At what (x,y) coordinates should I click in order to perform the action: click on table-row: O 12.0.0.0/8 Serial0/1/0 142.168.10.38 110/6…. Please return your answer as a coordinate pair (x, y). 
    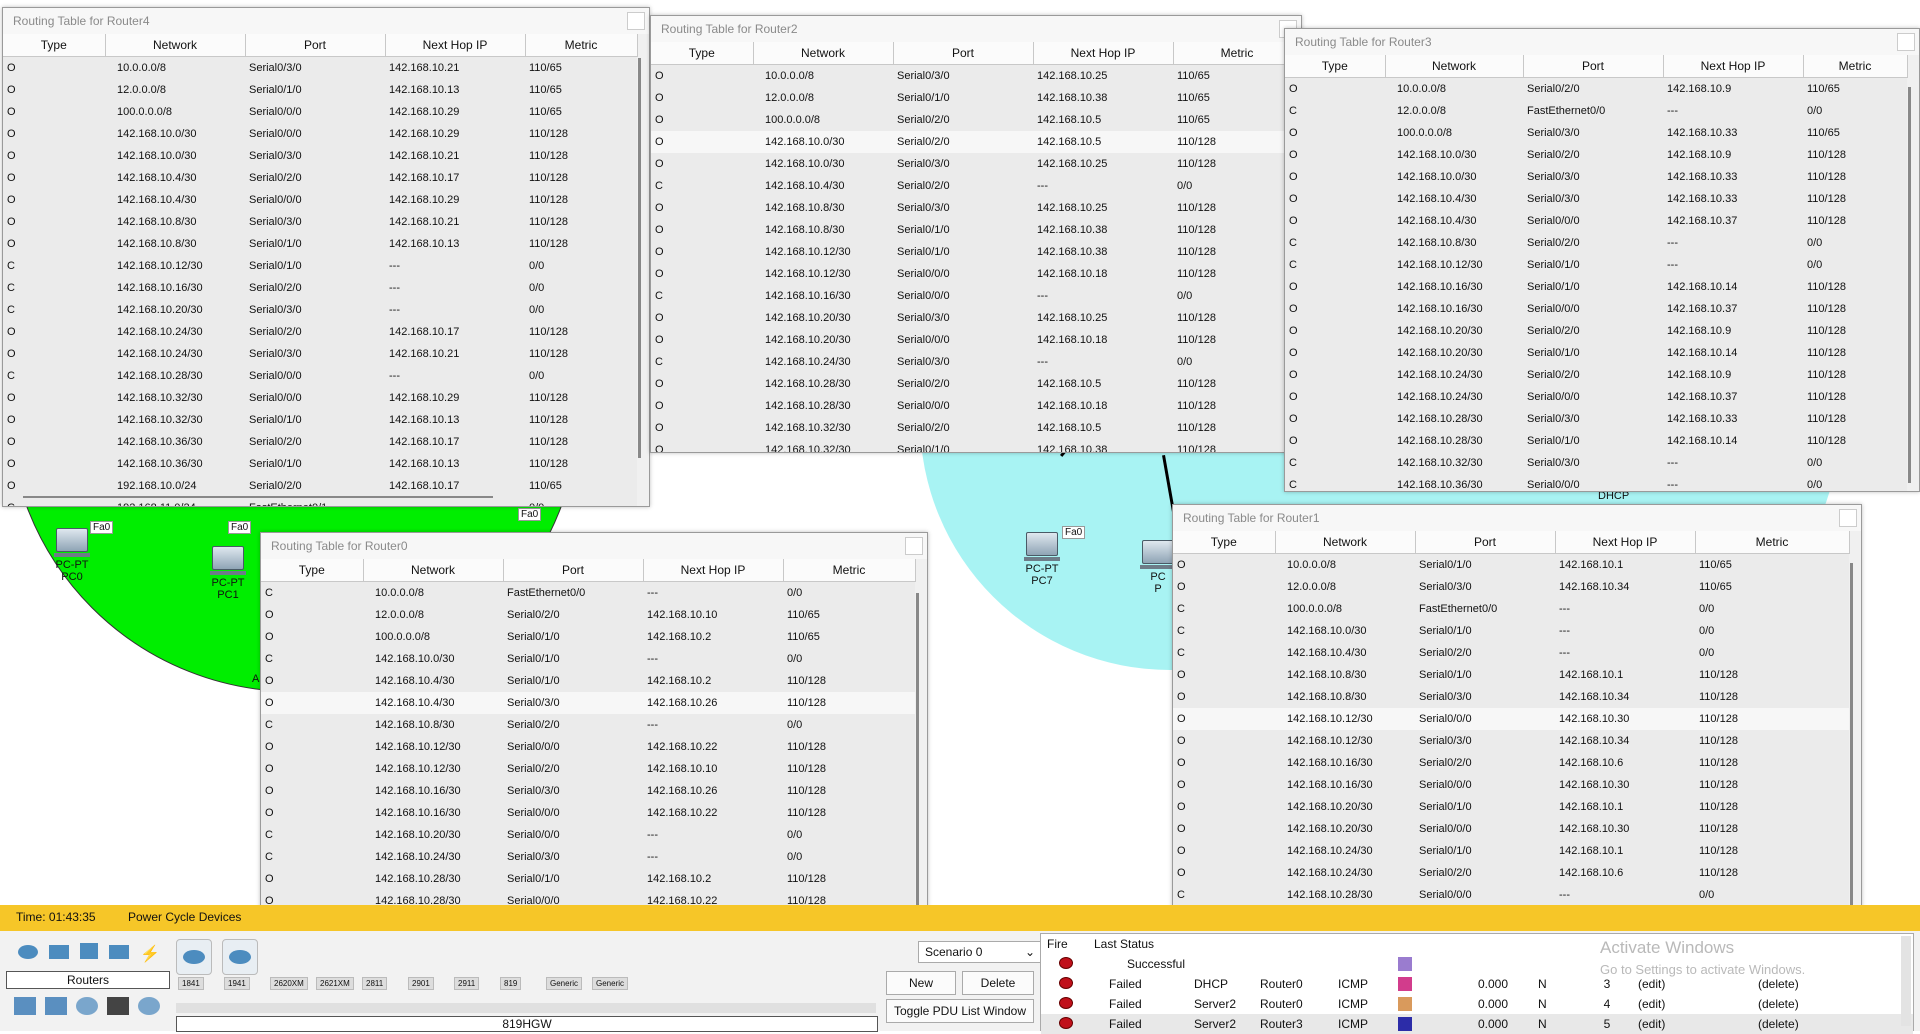
    Looking at the image, I should click on (976, 98).